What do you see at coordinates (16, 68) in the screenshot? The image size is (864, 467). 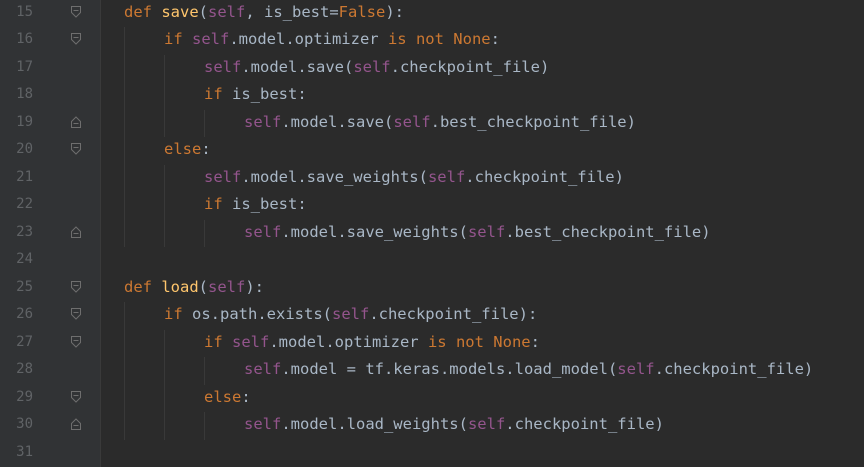 I see `line-number: 17` at bounding box center [16, 68].